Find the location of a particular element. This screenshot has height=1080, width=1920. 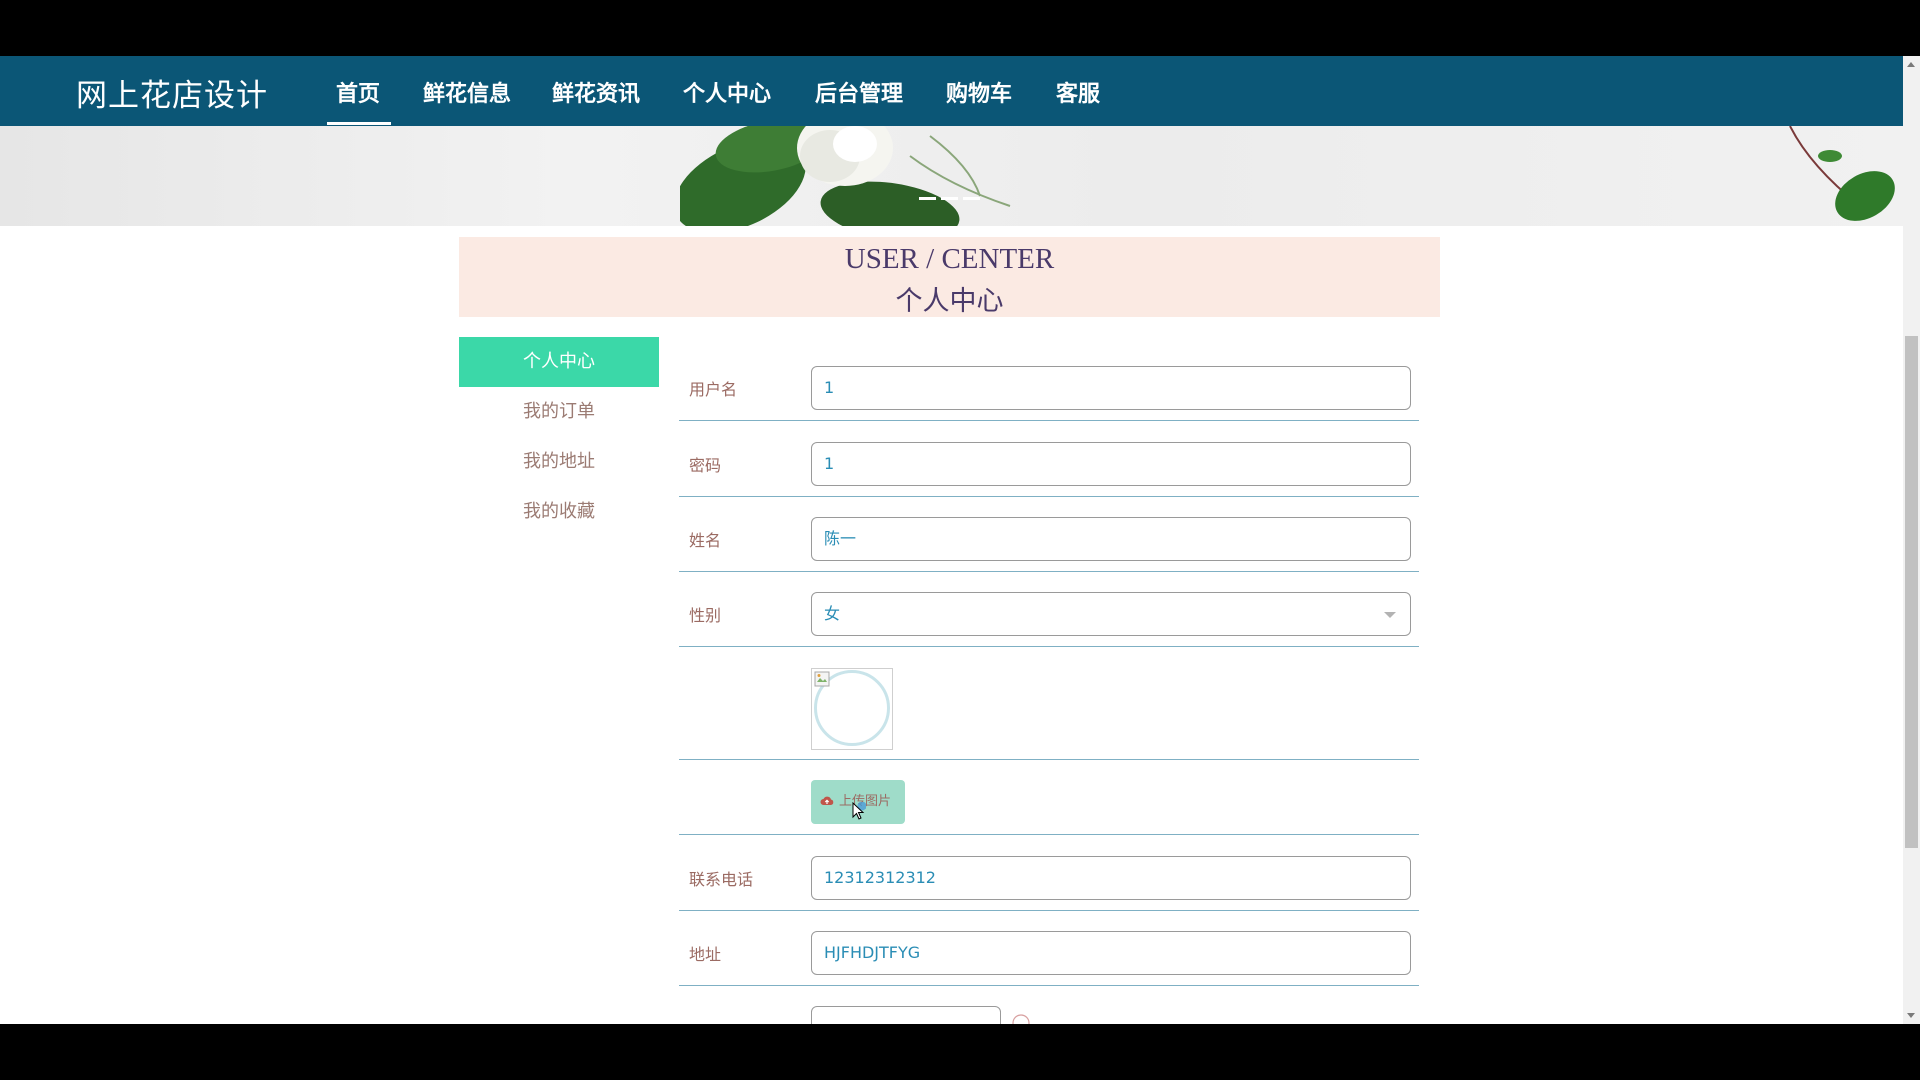

site-brand: 网上花店设计 is located at coordinates (172, 92).